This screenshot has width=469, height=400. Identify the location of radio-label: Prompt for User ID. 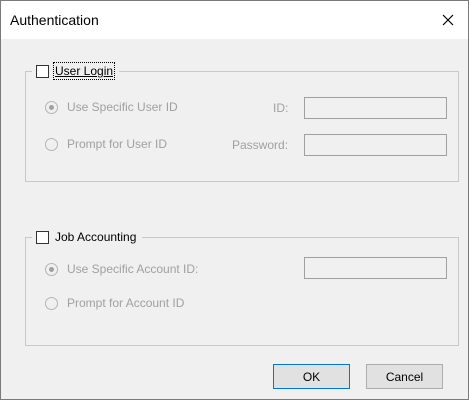
(117, 144).